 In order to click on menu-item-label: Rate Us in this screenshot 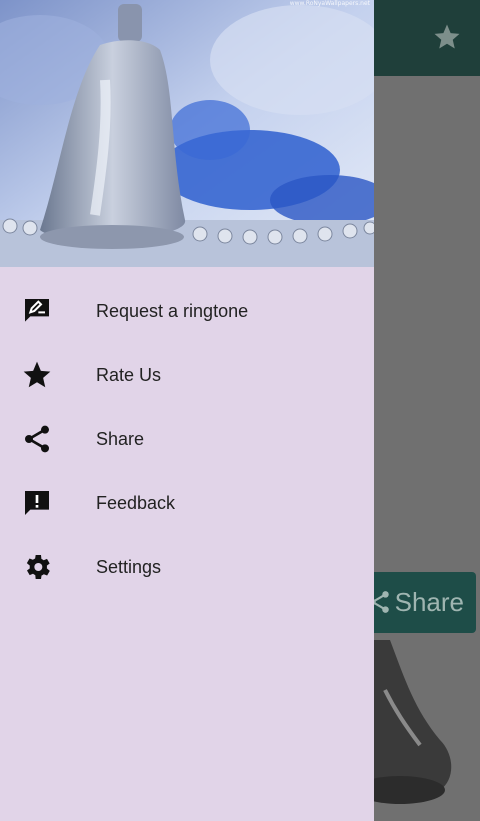, I will do `click(129, 375)`.